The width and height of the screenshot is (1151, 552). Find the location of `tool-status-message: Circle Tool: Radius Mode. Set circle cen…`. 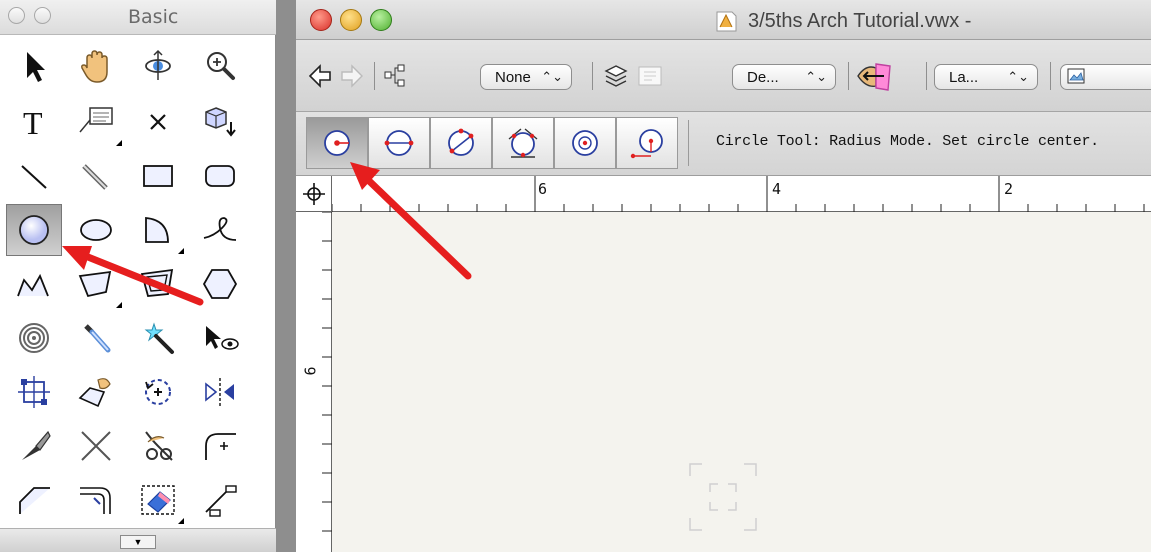

tool-status-message: Circle Tool: Radius Mode. Set circle cen… is located at coordinates (907, 141).